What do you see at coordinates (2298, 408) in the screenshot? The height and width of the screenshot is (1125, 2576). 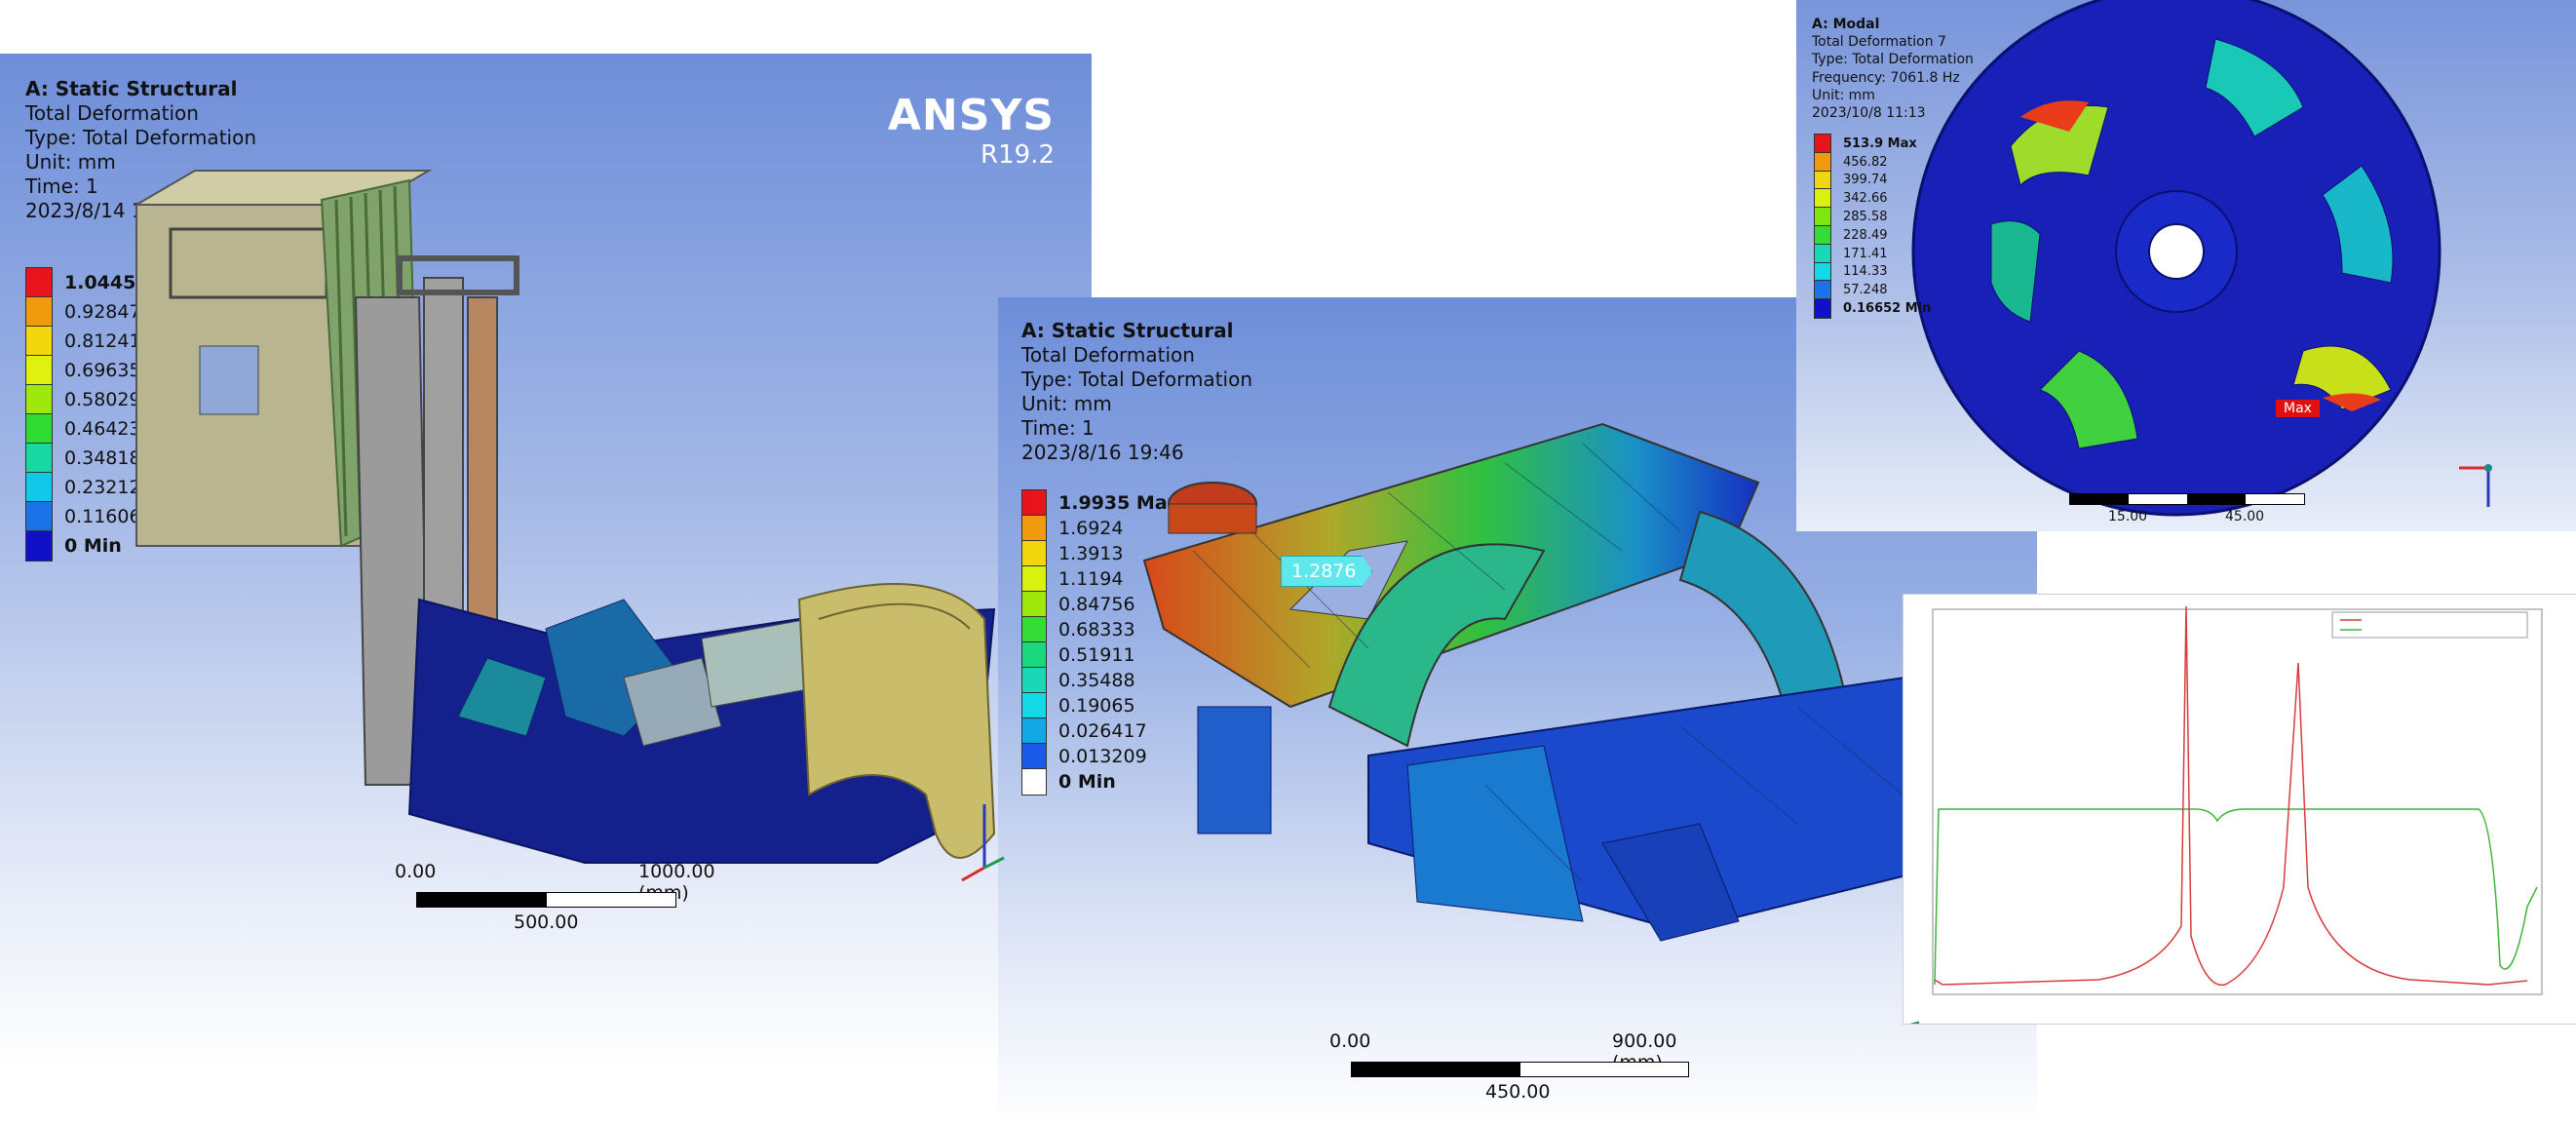 I see `max-tag: Max` at bounding box center [2298, 408].